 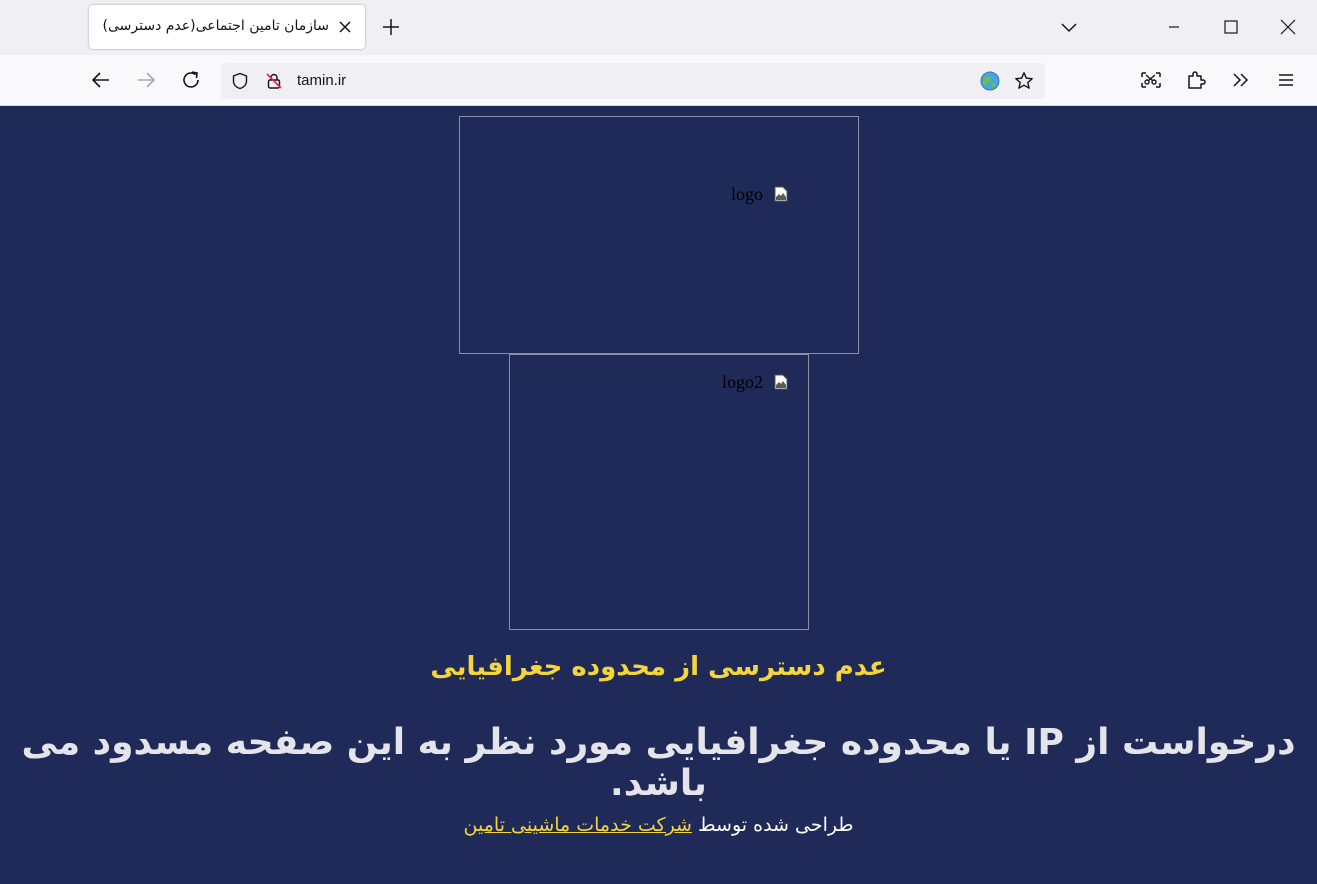 What do you see at coordinates (1231, 27) in the screenshot?
I see `maximize-icon` at bounding box center [1231, 27].